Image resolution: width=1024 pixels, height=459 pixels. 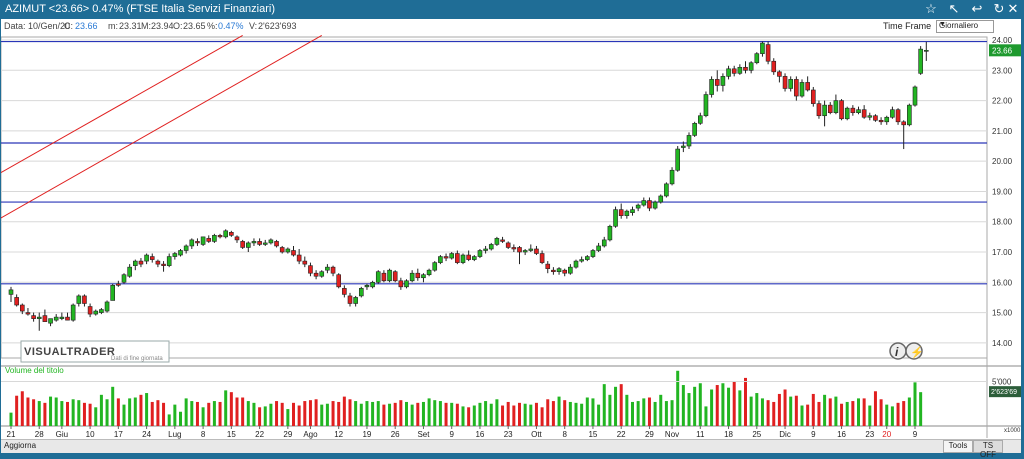 What do you see at coordinates (931, 9) in the screenshot?
I see `star-icon: ☆` at bounding box center [931, 9].